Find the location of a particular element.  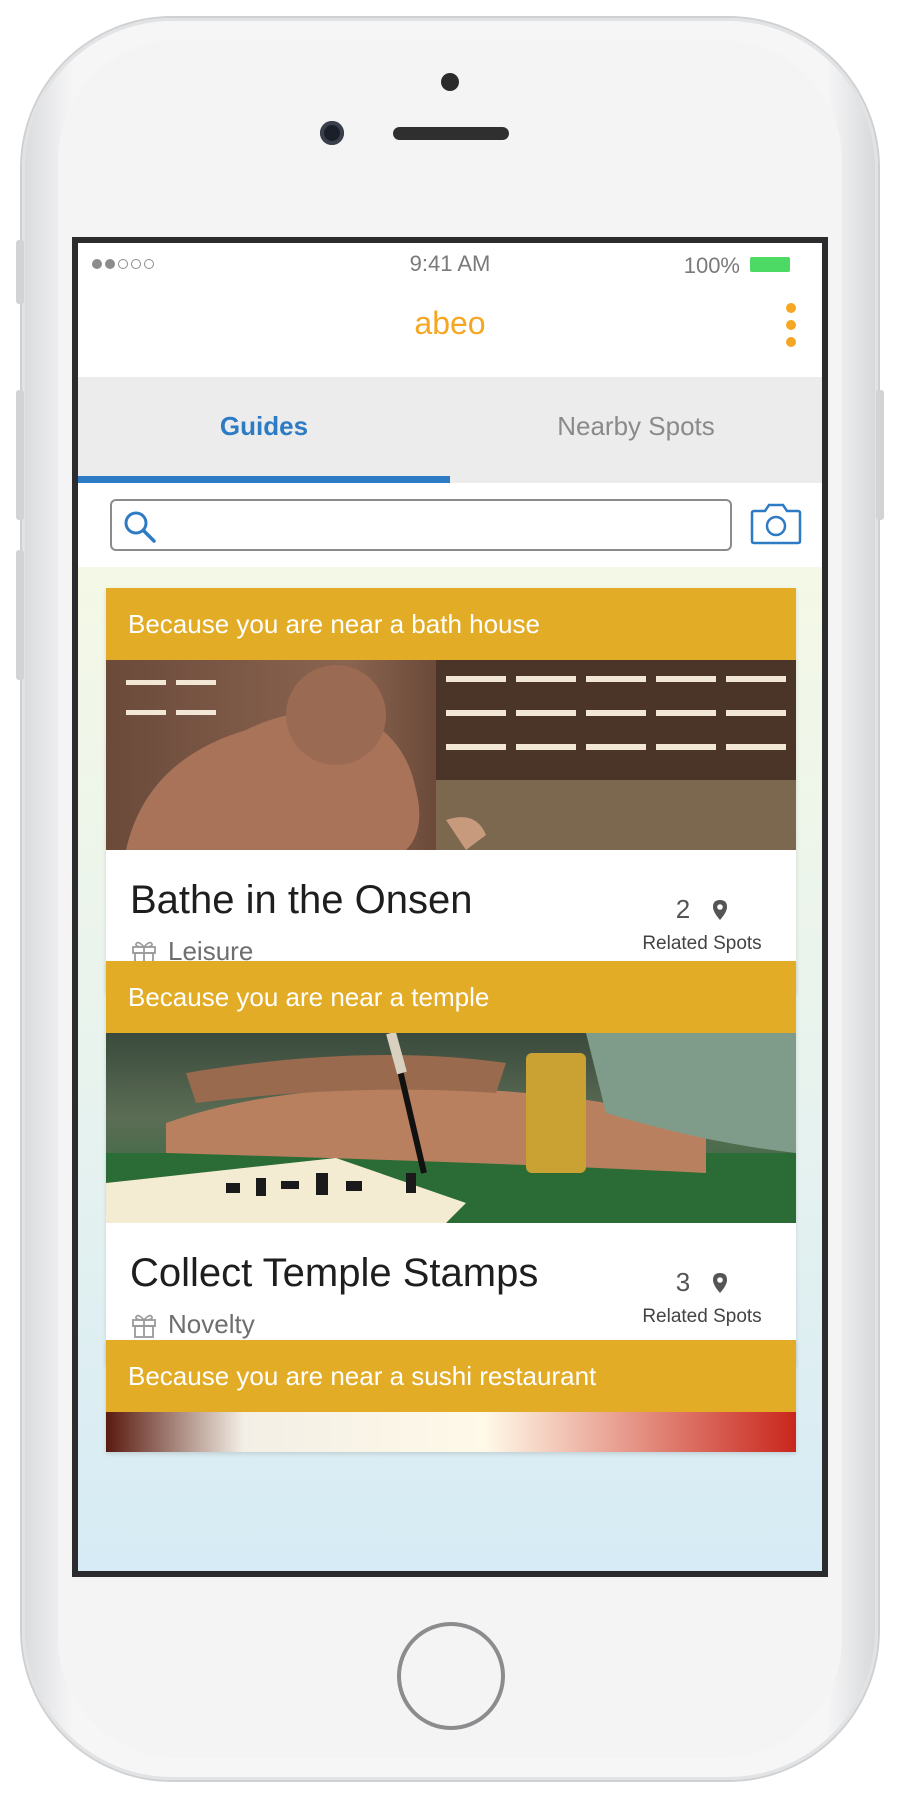

active-tab-indicator is located at coordinates (264, 479).